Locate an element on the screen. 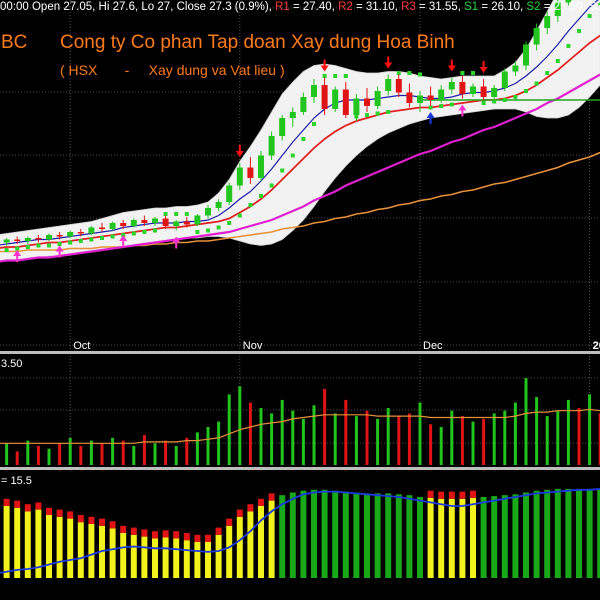  pivot-r3-value: = 31.55, is located at coordinates (438, 7).